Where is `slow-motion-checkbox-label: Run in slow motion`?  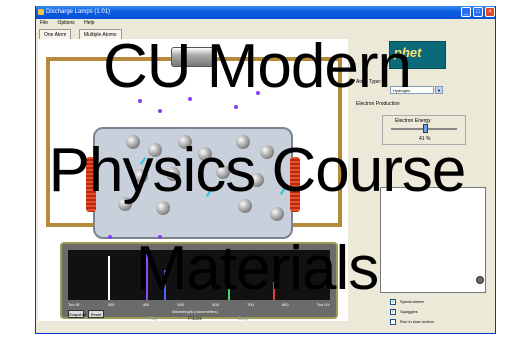
slow-motion-checkbox-label: Run in slow motion is located at coordinates (417, 321).